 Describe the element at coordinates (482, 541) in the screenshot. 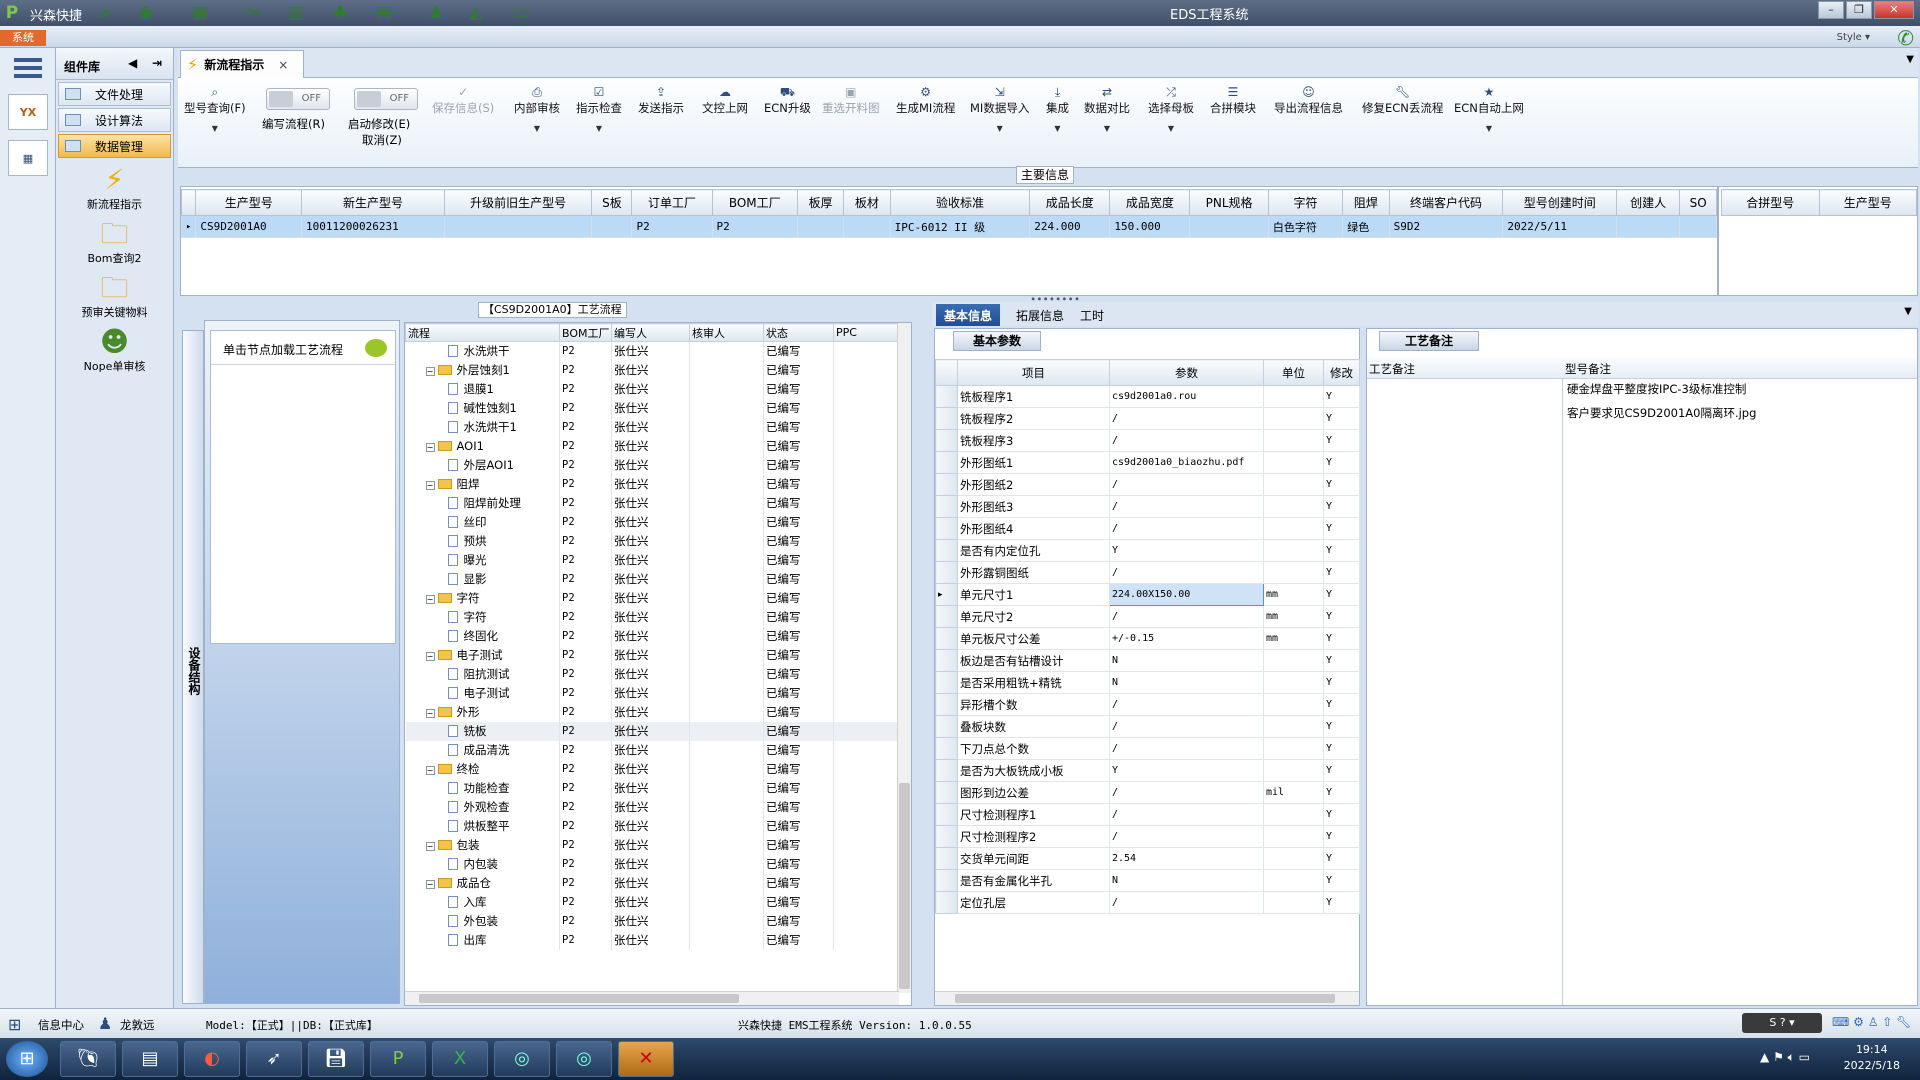

I see `tree-node: 预烘` at that location.